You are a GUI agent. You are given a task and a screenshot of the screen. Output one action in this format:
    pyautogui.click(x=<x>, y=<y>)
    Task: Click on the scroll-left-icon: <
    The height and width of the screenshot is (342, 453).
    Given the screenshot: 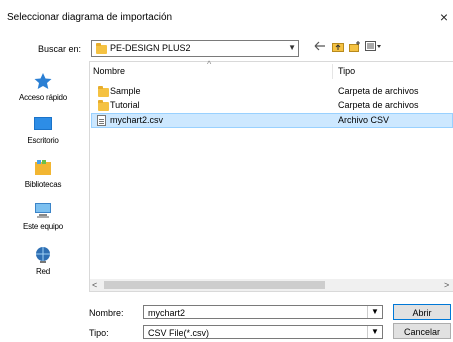 What is the action you would take?
    pyautogui.click(x=94, y=285)
    